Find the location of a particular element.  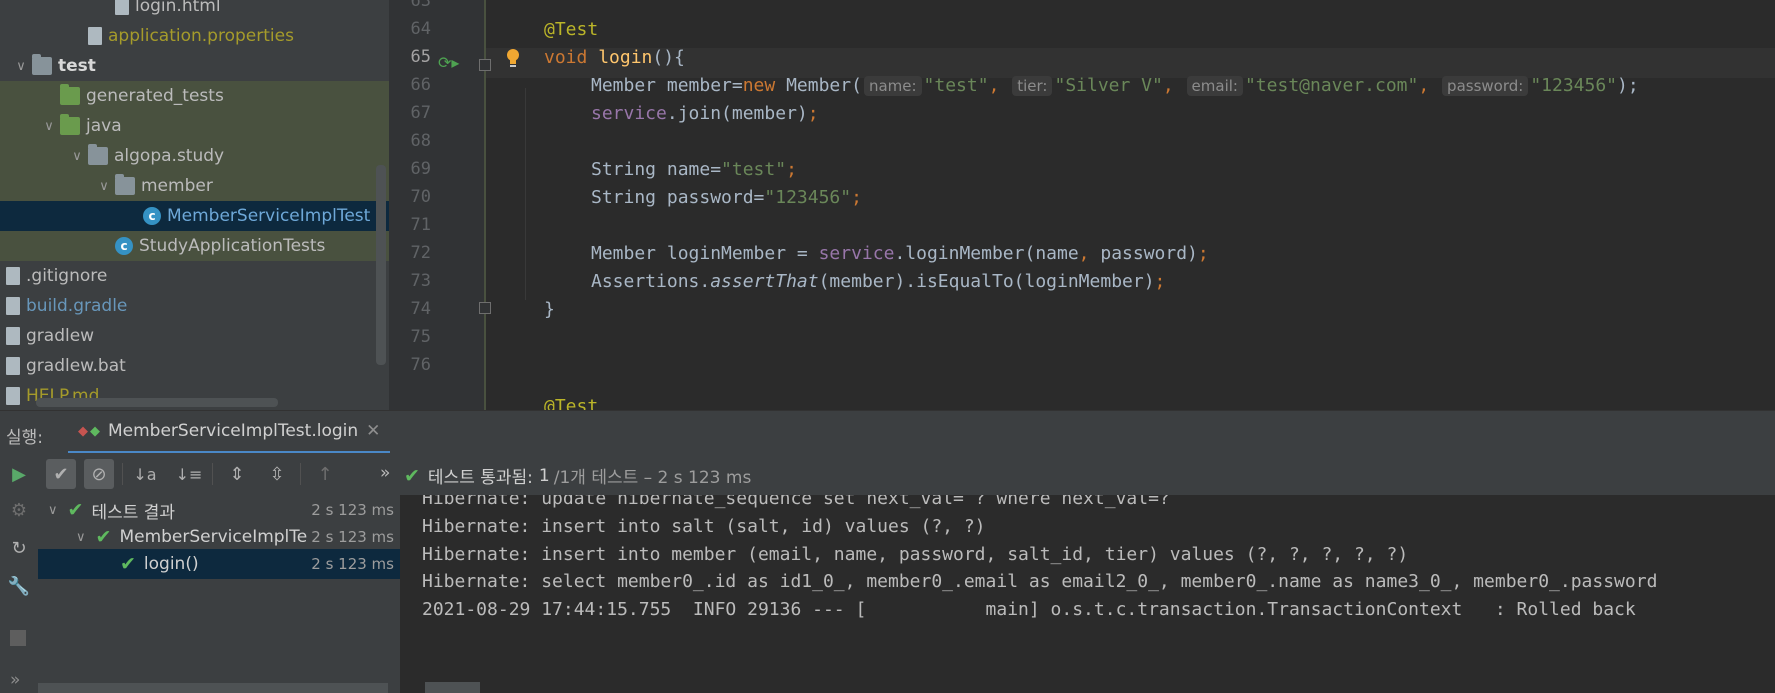

test-tree-scrollbar is located at coordinates (213, 688).